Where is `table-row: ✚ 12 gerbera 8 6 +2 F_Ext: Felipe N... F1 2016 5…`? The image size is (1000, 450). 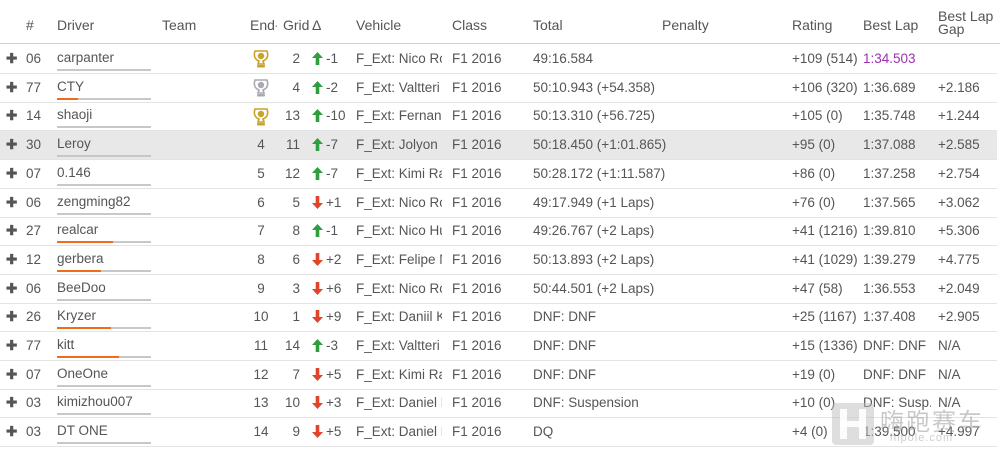
table-row: ✚ 12 gerbera 8 6 +2 F_Ext: Felipe N... F1 2016 5… is located at coordinates (498, 260).